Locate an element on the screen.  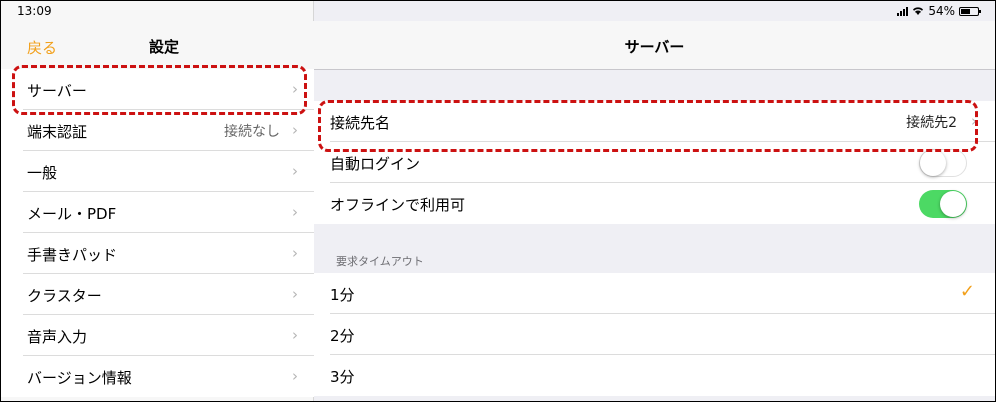
cellular-signal-icon is located at coordinates (903, 11).